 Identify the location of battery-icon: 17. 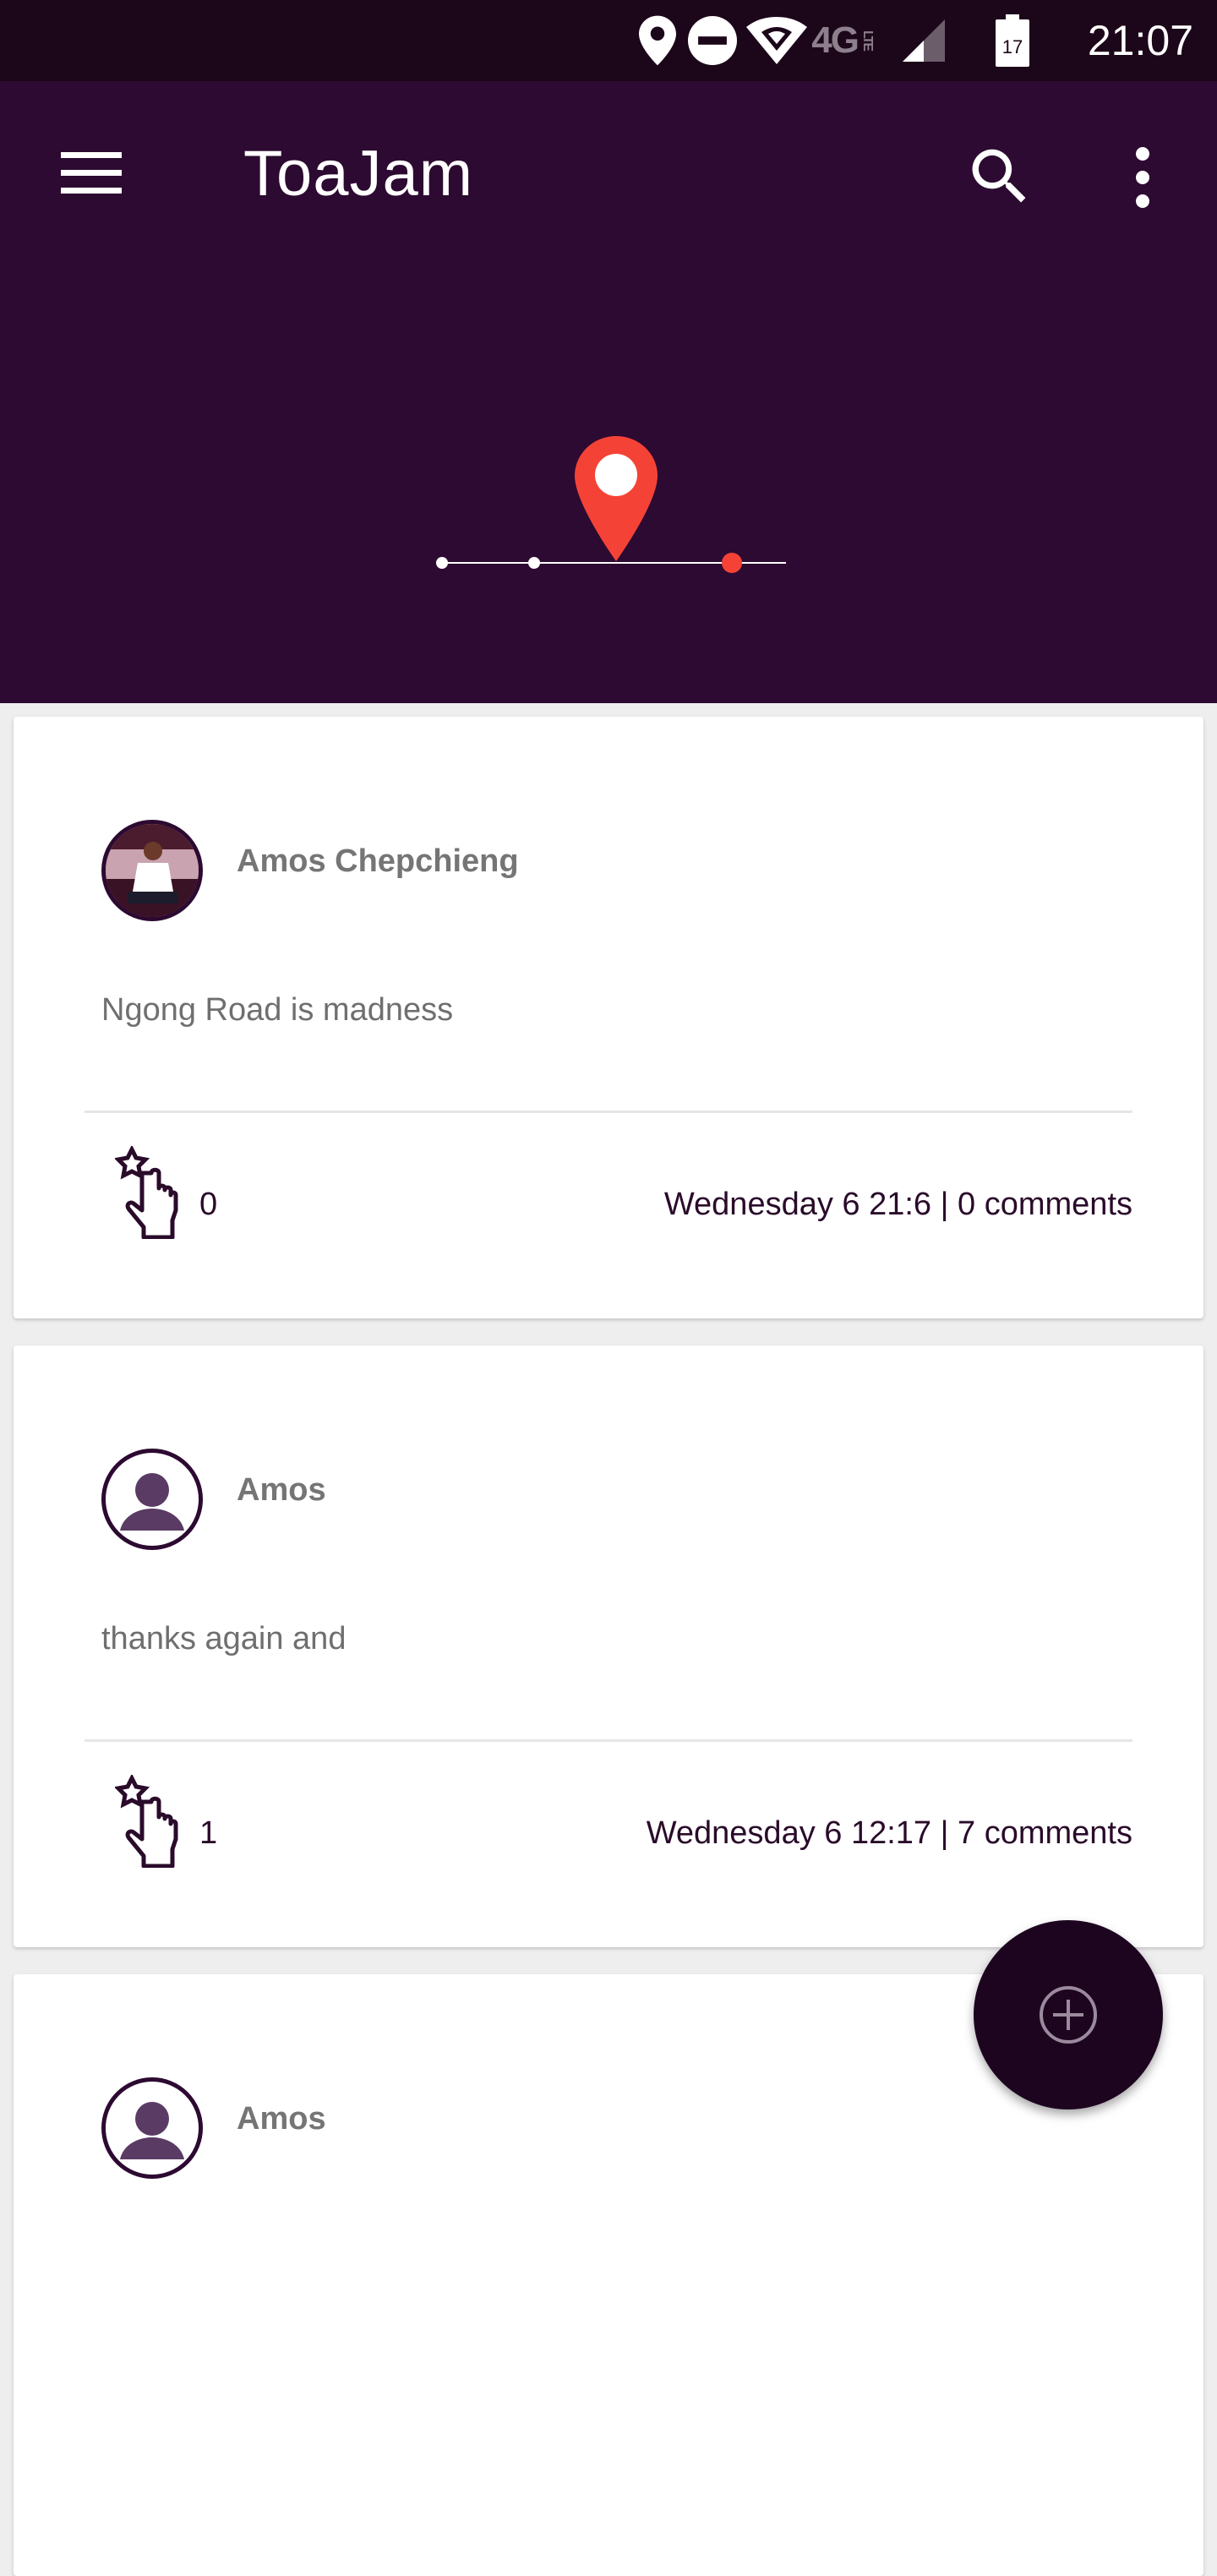
(1012, 40).